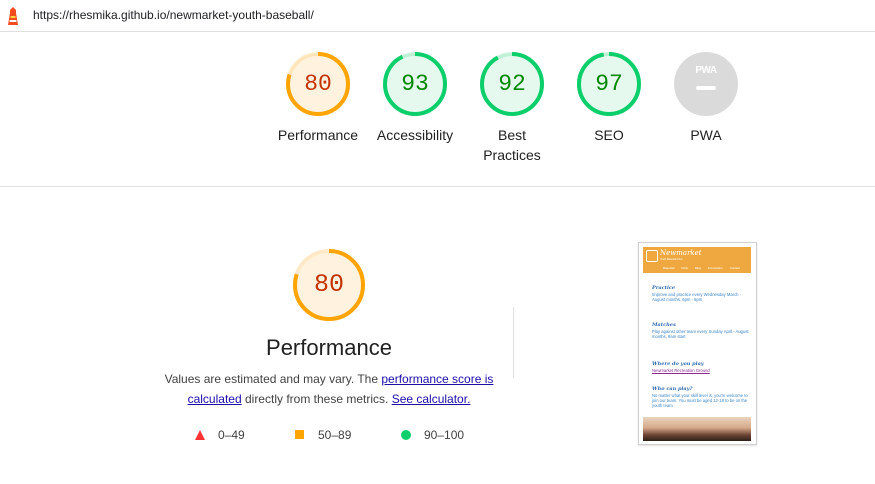  Describe the element at coordinates (318, 135) in the screenshot. I see `performance-label: Performance` at that location.